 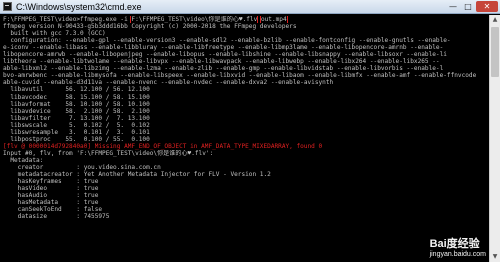 I want to click on command-output-file: out.mp4, so click(x=273, y=20).